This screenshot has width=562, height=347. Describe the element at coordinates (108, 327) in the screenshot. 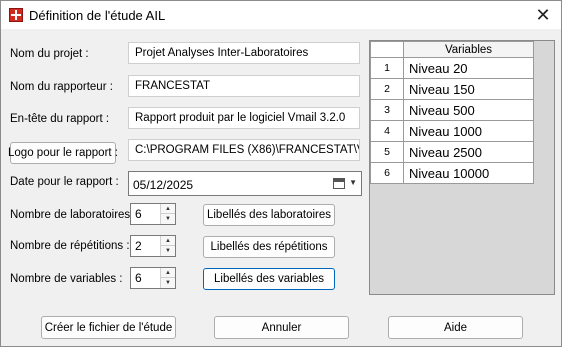

I see `create-study-button: Créer le fichier de l'étude` at that location.